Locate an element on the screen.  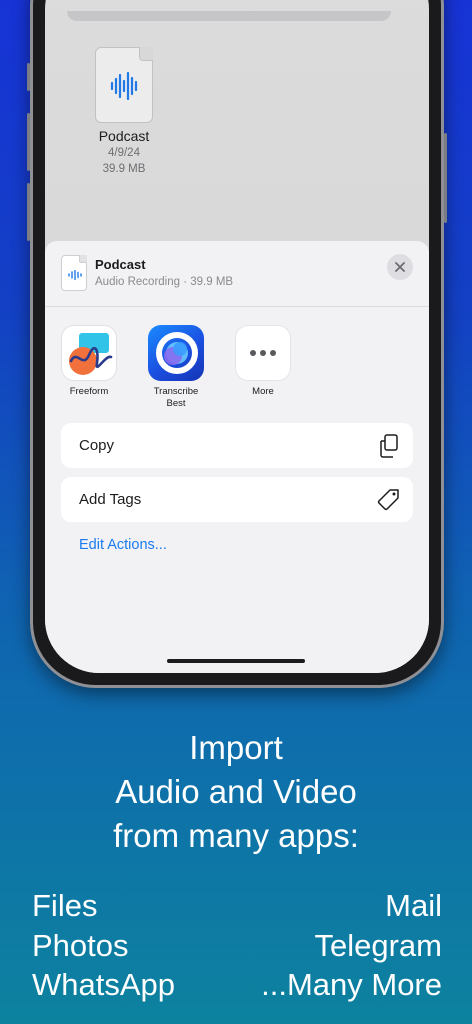
volume-up-button is located at coordinates (28, 142).